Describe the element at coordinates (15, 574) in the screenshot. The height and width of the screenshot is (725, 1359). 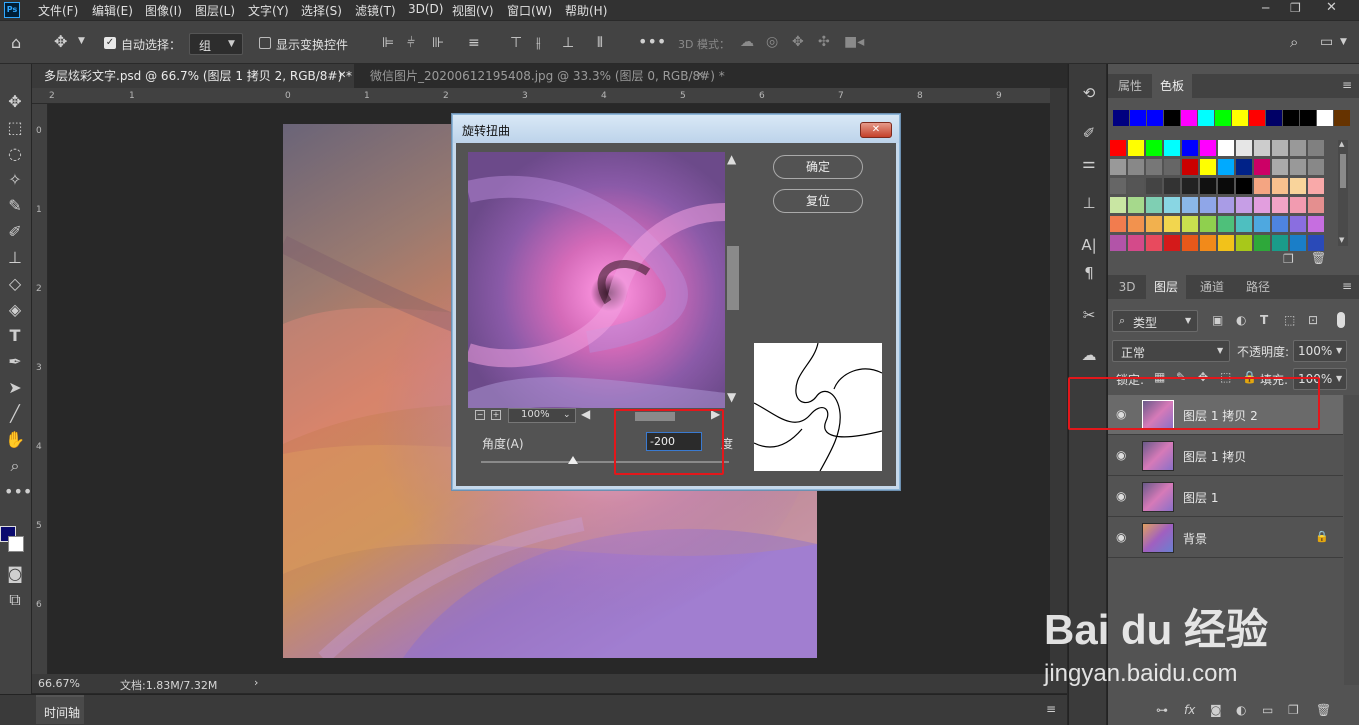
I see `quick-mask-icon: ◙` at that location.